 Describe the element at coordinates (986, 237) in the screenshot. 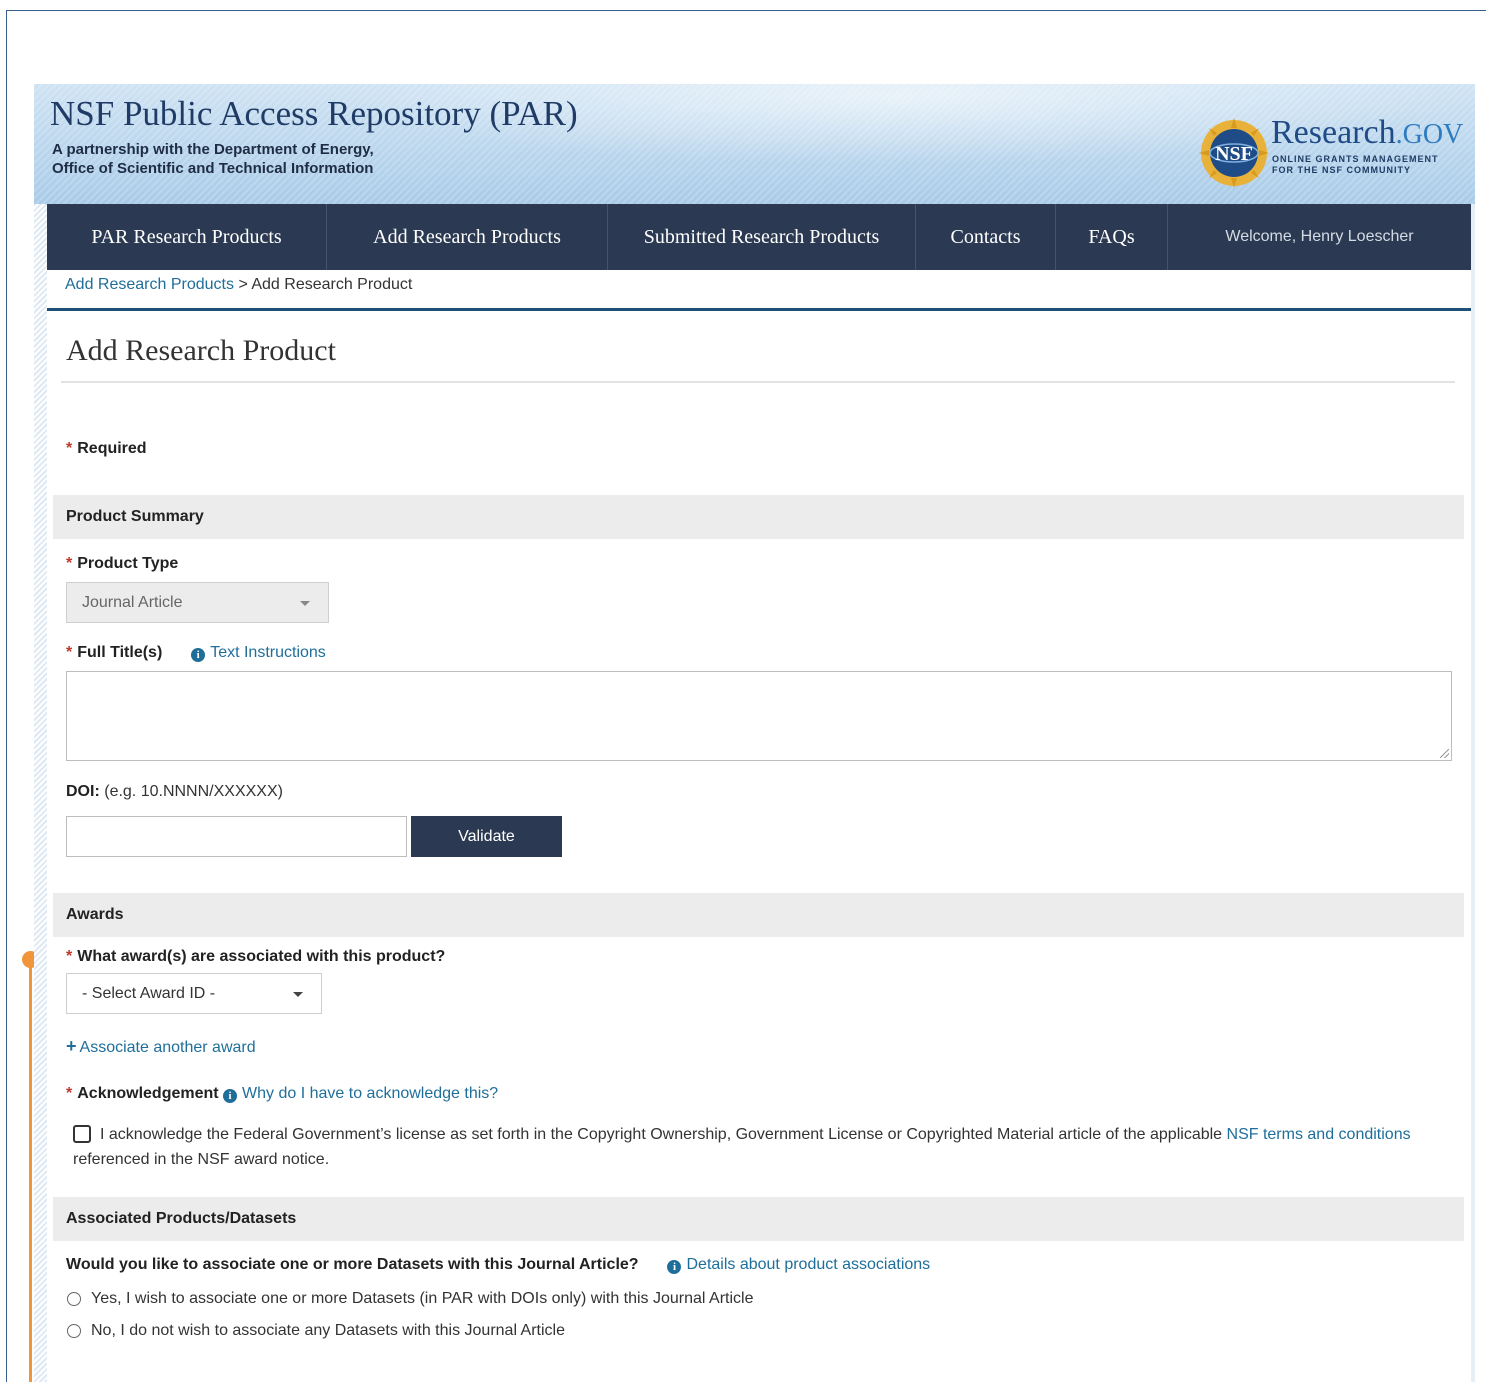

I see `nav-item-contacts: Contacts` at that location.